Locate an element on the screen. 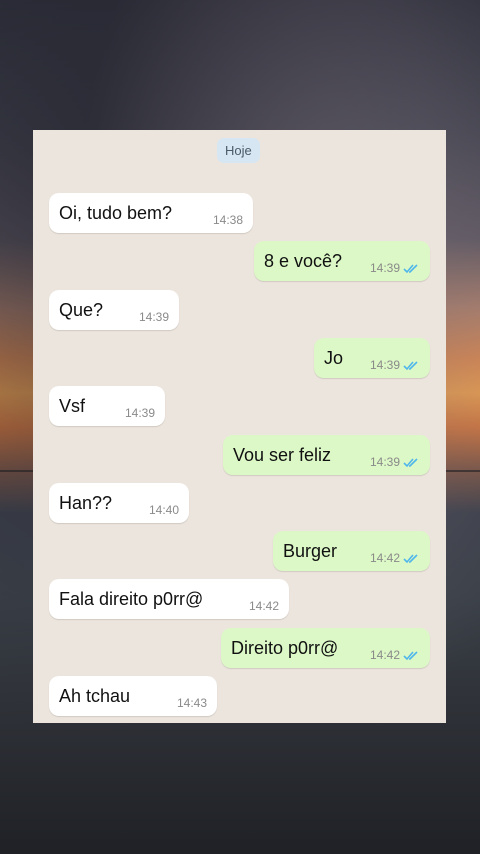 The width and height of the screenshot is (480, 854). message-text: Fala direito p0rr@ is located at coordinates (131, 599).